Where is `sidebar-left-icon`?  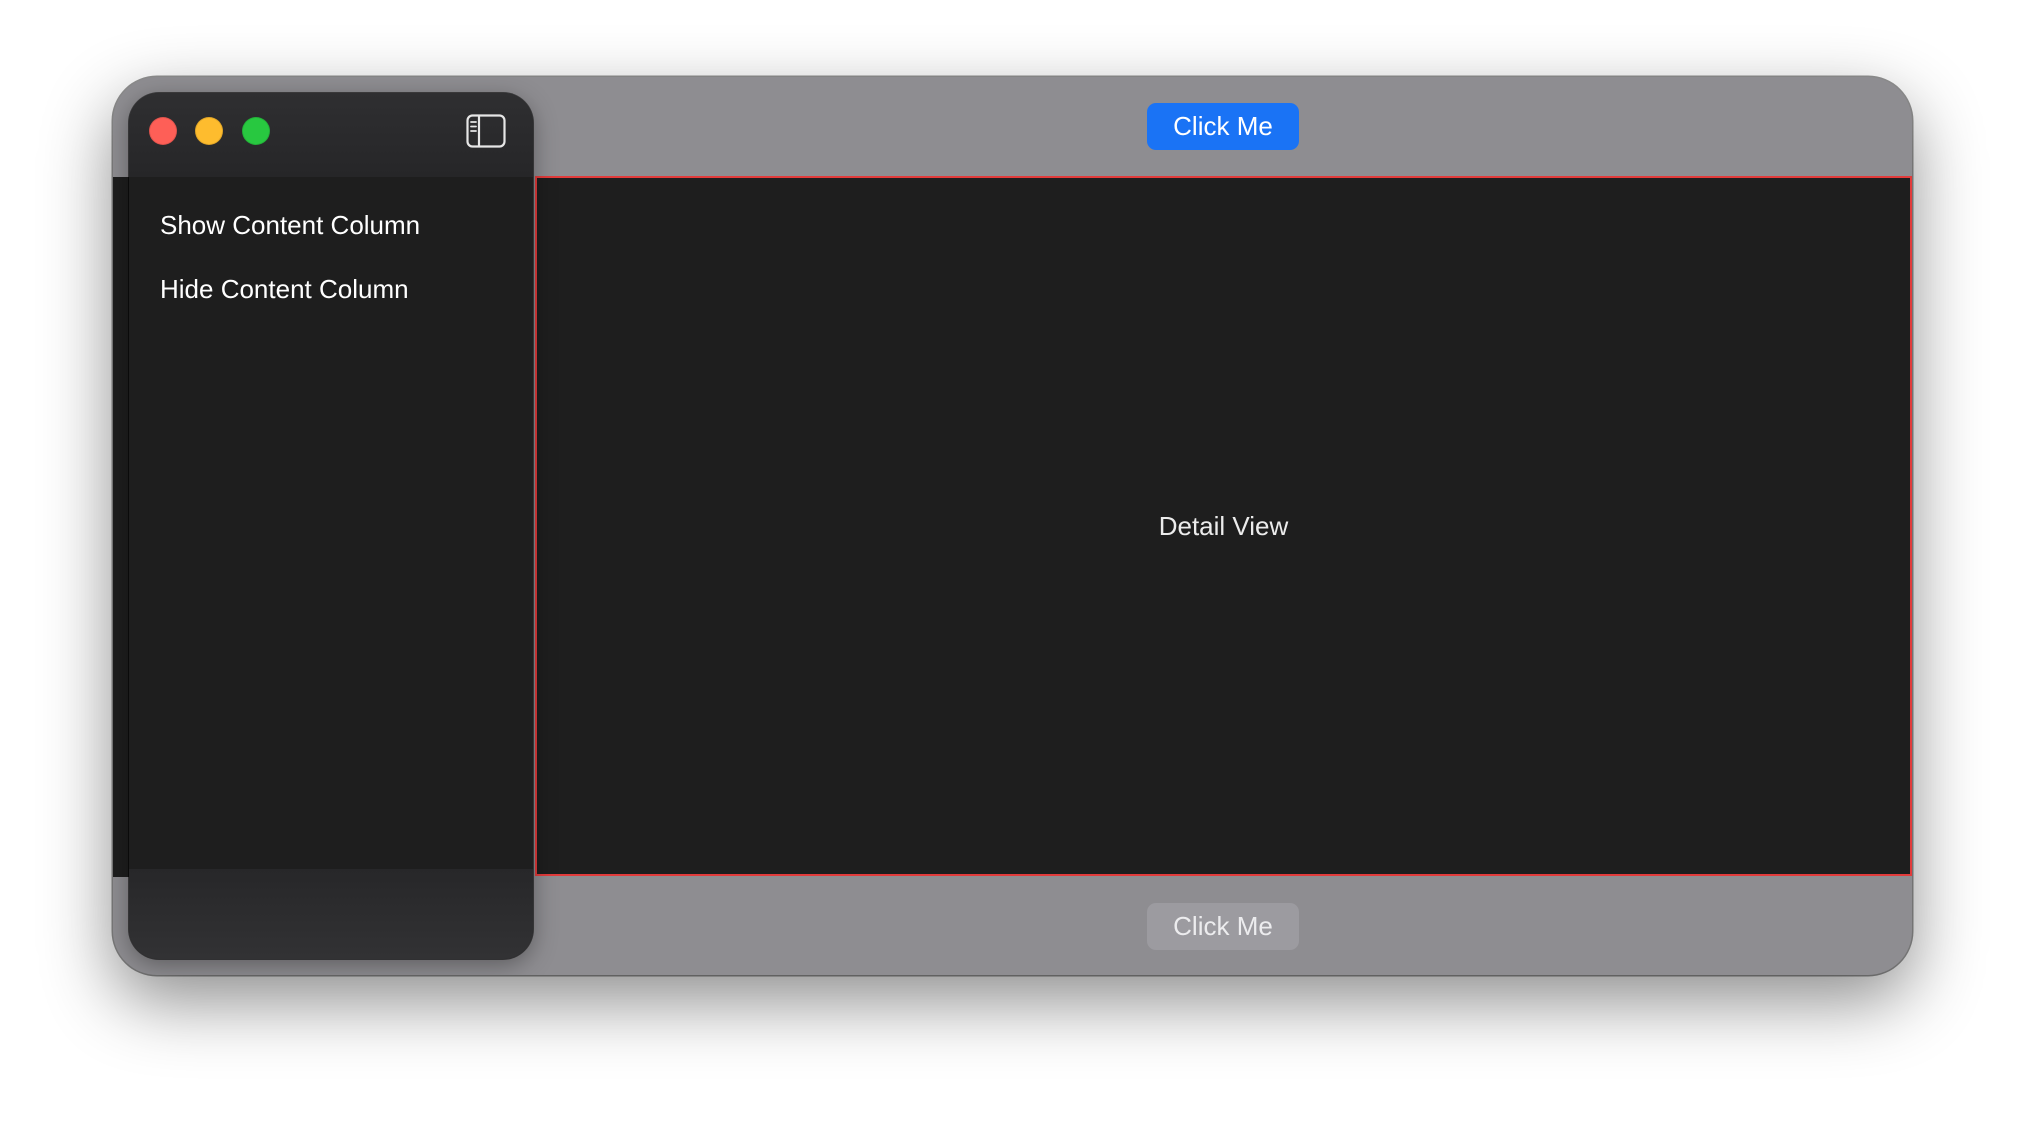 sidebar-left-icon is located at coordinates (486, 131).